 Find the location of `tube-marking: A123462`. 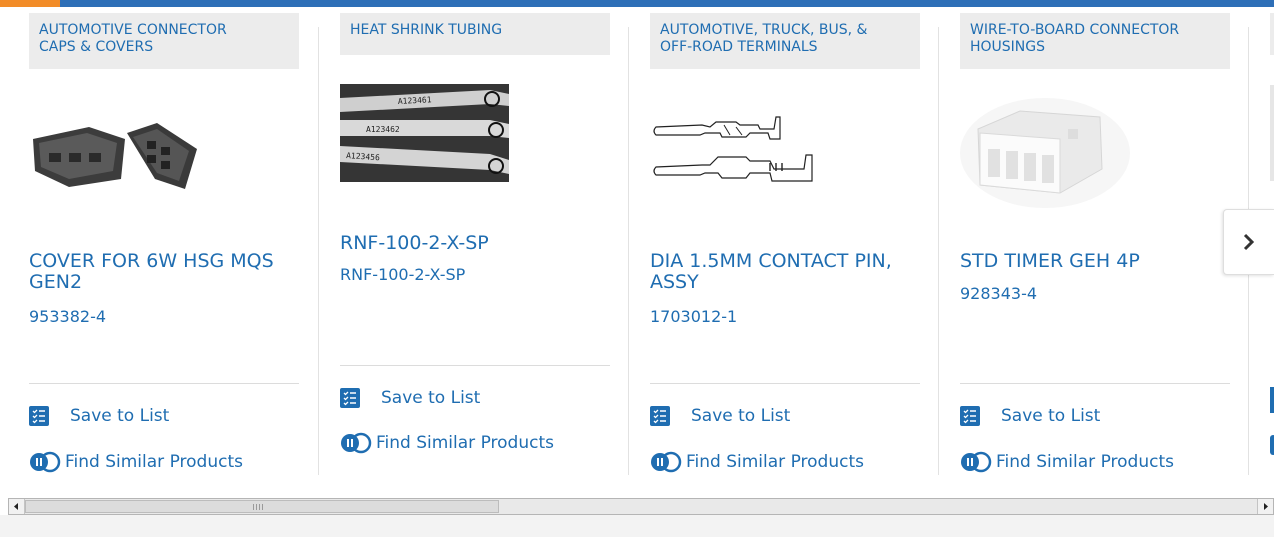

tube-marking: A123462 is located at coordinates (383, 129).